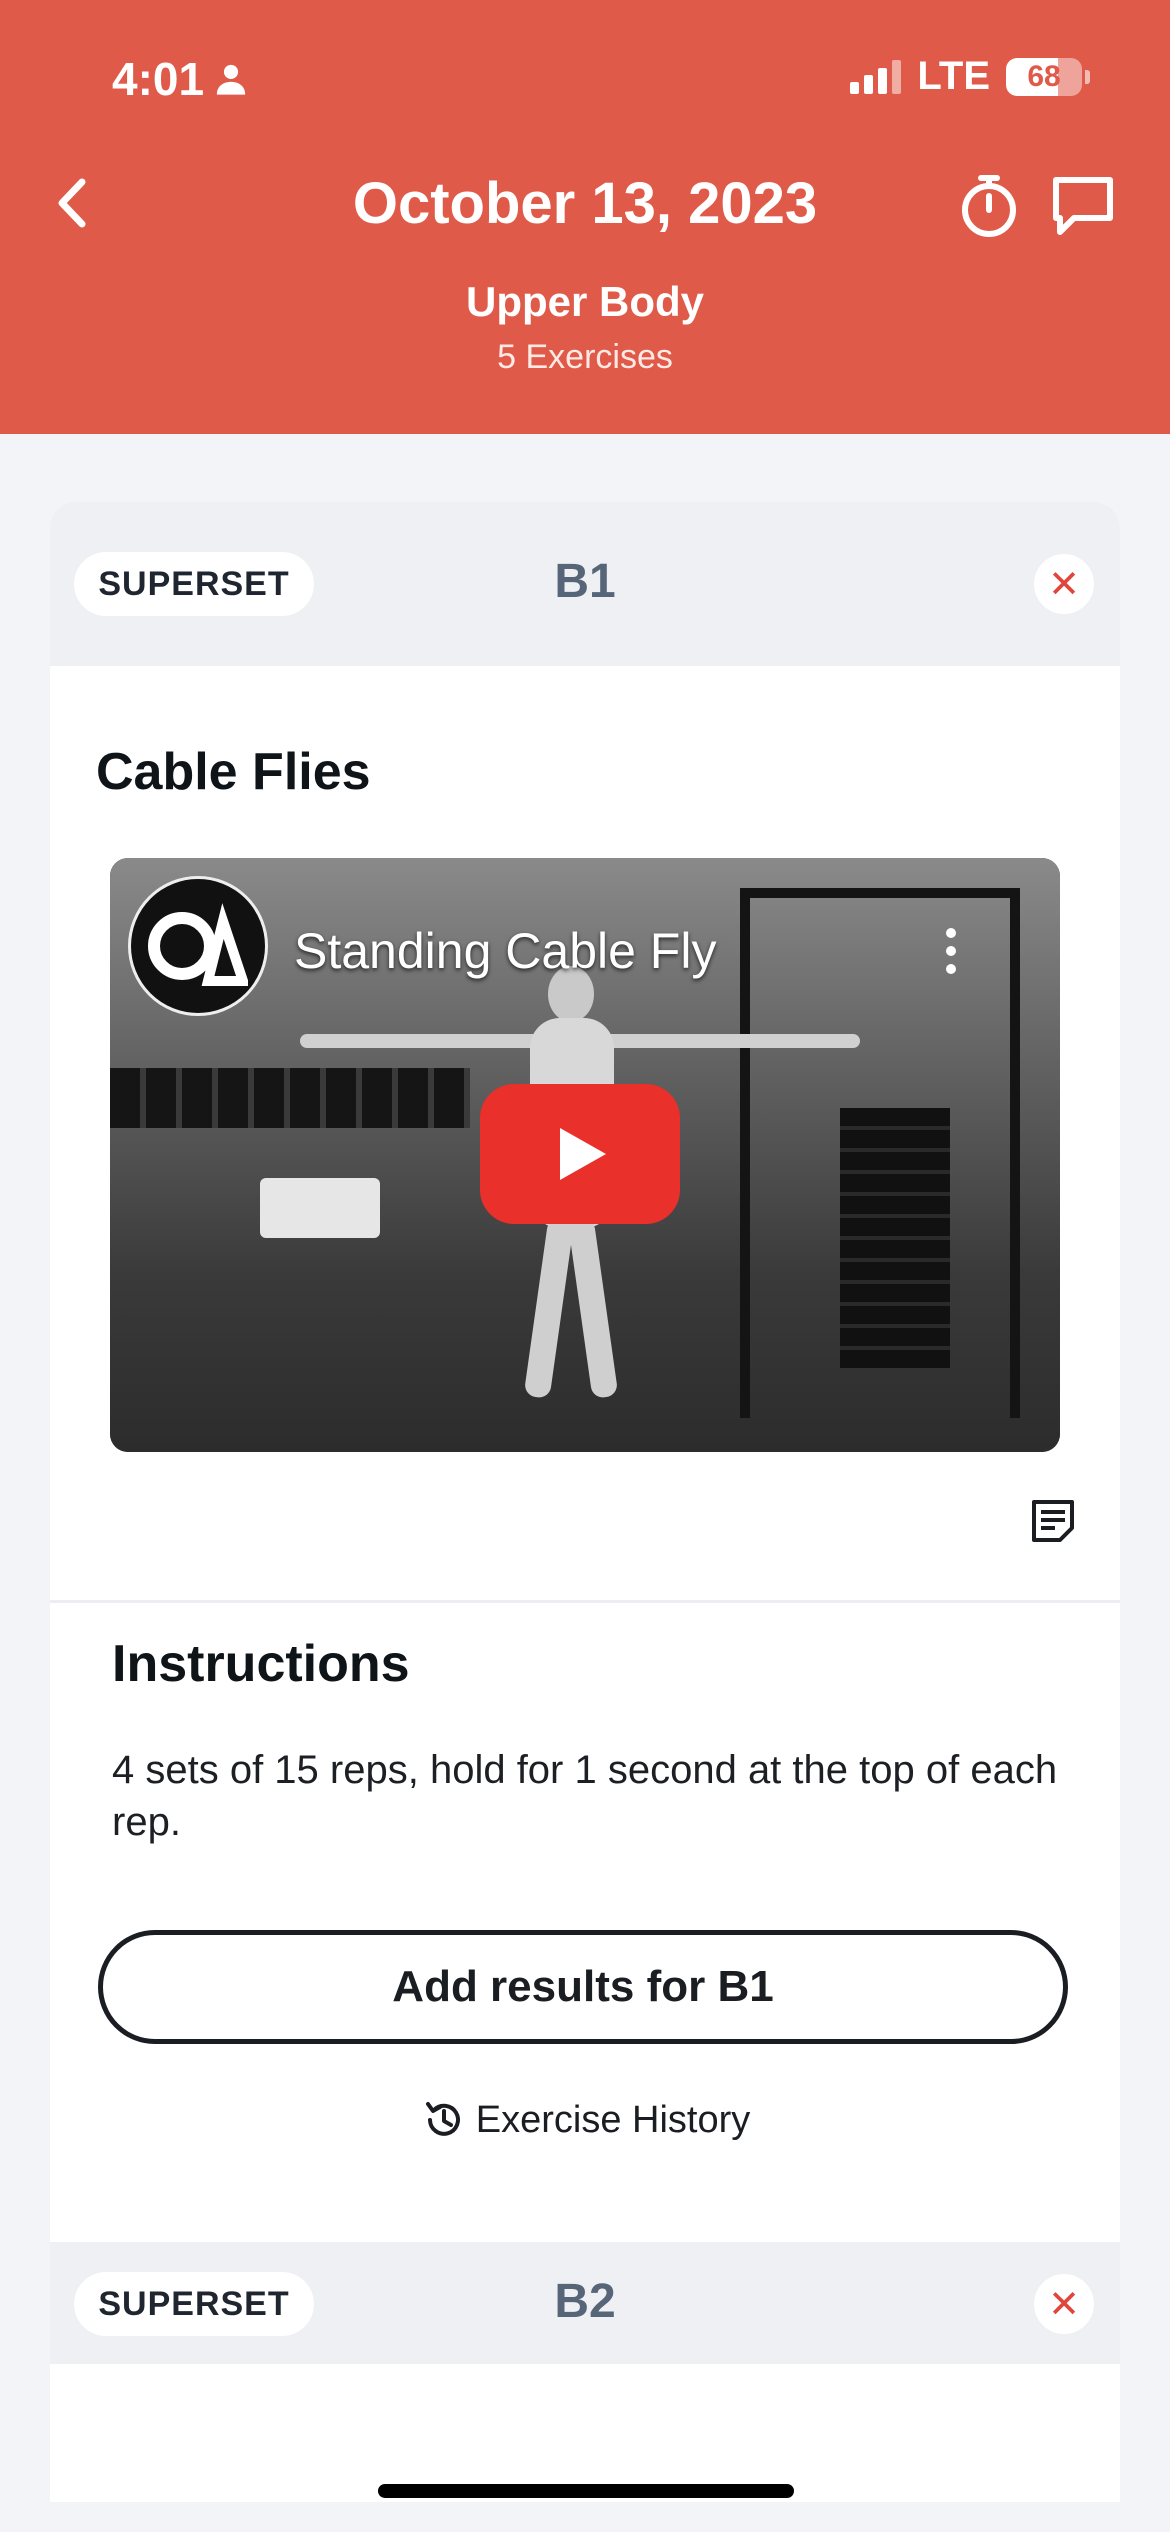  What do you see at coordinates (585, 1601) in the screenshot?
I see `divider` at bounding box center [585, 1601].